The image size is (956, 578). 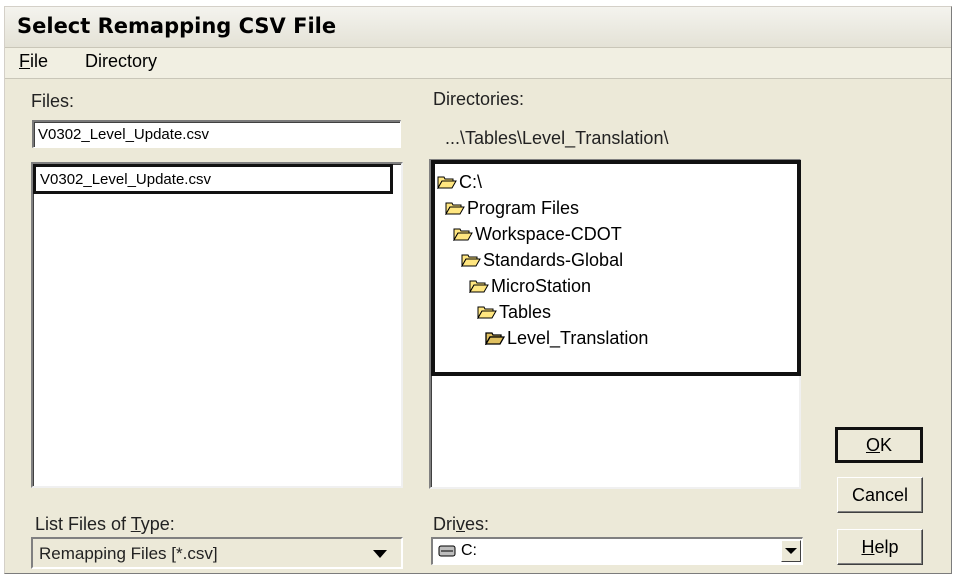 What do you see at coordinates (213, 179) in the screenshot?
I see `file-list-item-selected: V0302_Level_Update.csv` at bounding box center [213, 179].